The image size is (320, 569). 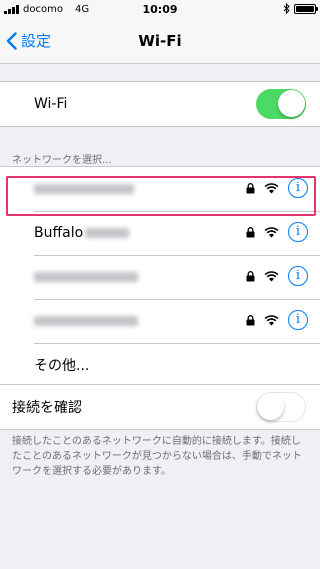 I want to click on ask-join-toggle-switch, so click(x=281, y=407).